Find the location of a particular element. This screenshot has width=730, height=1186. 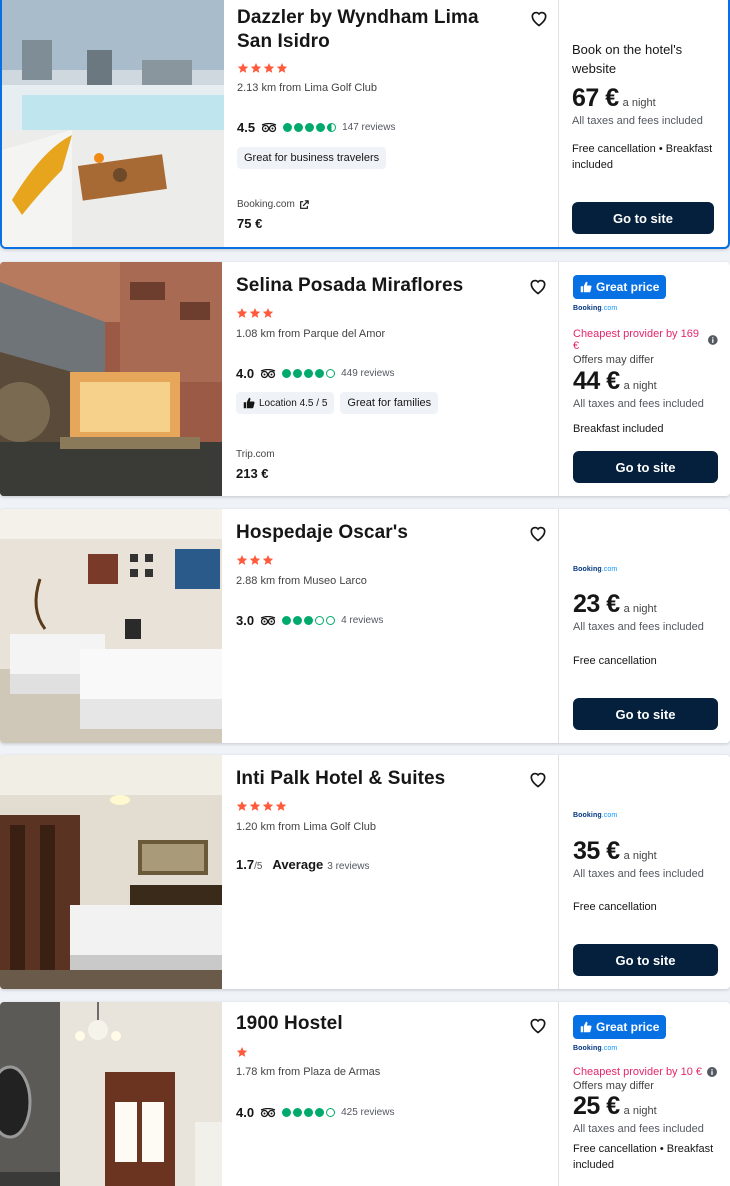

tag-location-label: Location 4.5 / 5 is located at coordinates (293, 403).